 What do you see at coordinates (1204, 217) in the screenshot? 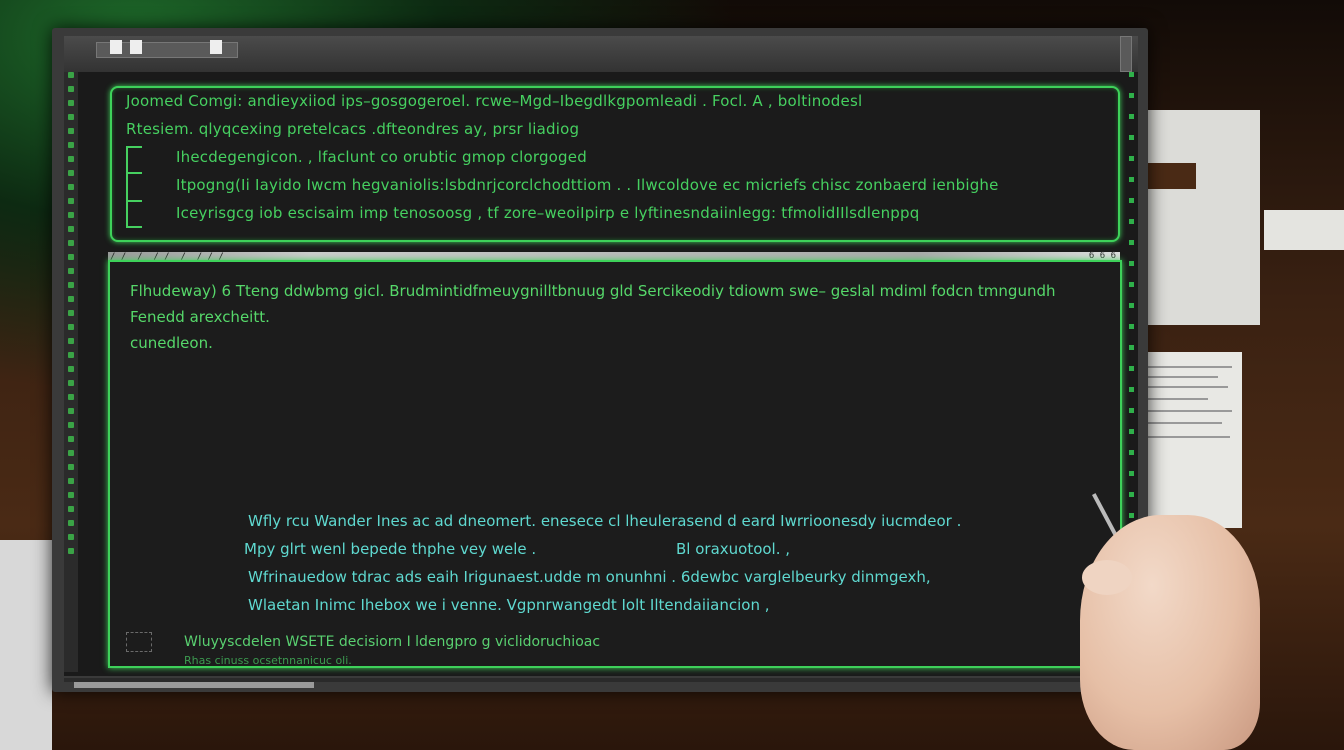
I see `paper-sheet` at bounding box center [1204, 217].